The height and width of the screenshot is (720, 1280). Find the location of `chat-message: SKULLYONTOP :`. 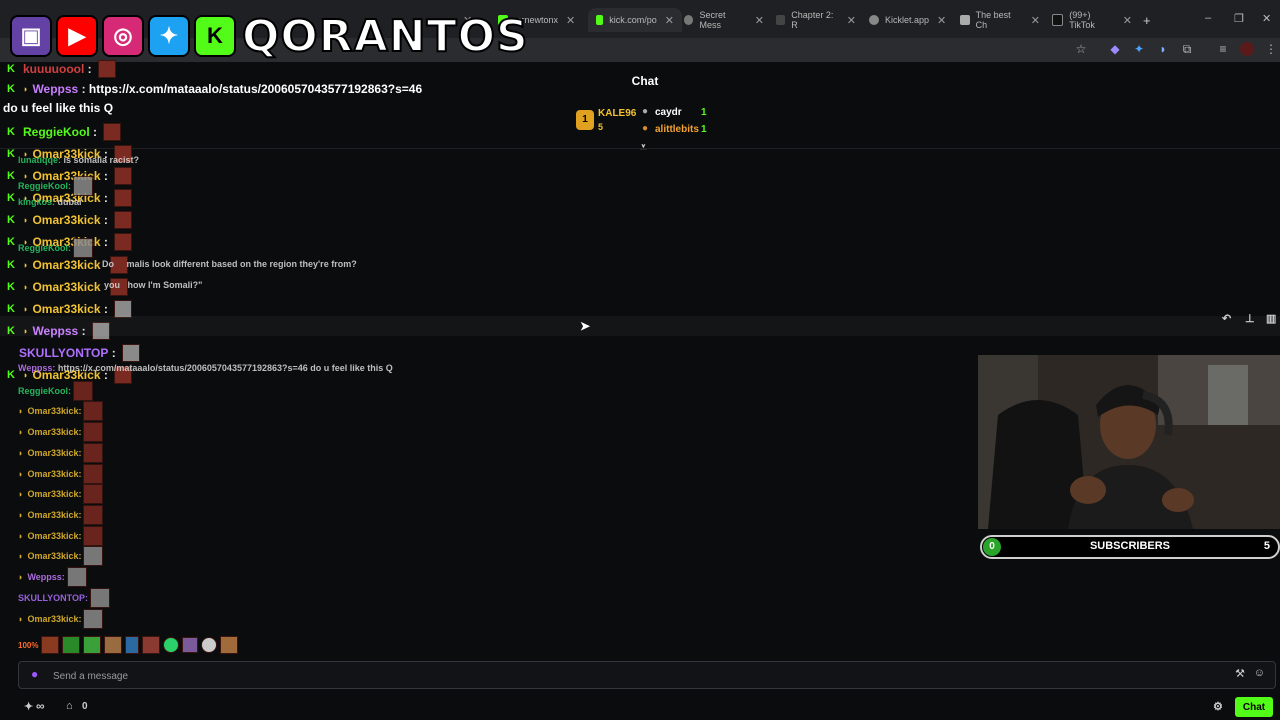

chat-message: SKULLYONTOP : is located at coordinates (79, 353).